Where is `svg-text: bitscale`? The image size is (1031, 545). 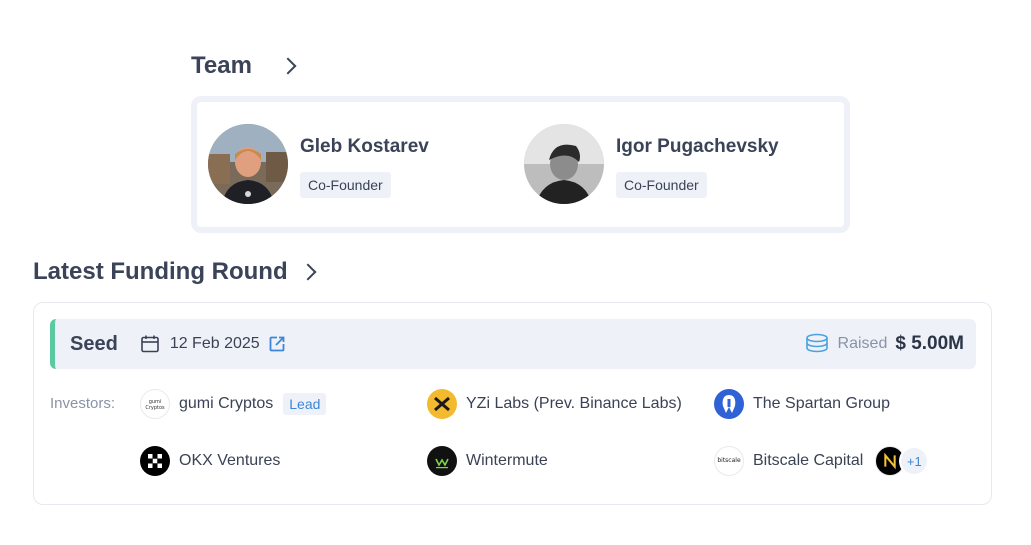 svg-text: bitscale is located at coordinates (729, 460).